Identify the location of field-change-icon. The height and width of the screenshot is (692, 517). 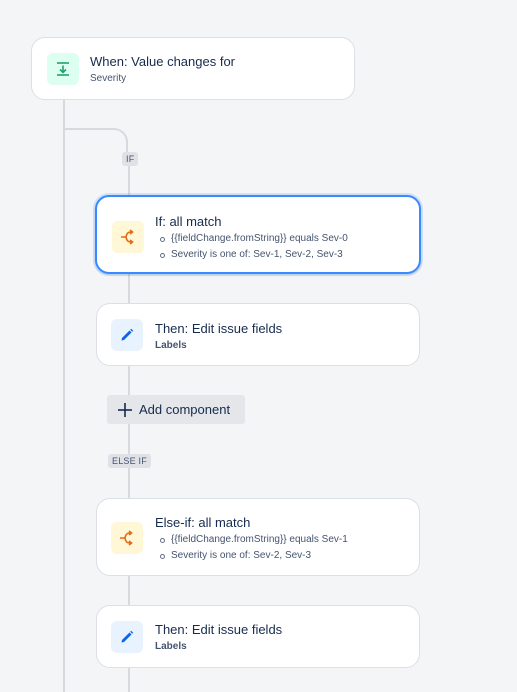
(63, 69).